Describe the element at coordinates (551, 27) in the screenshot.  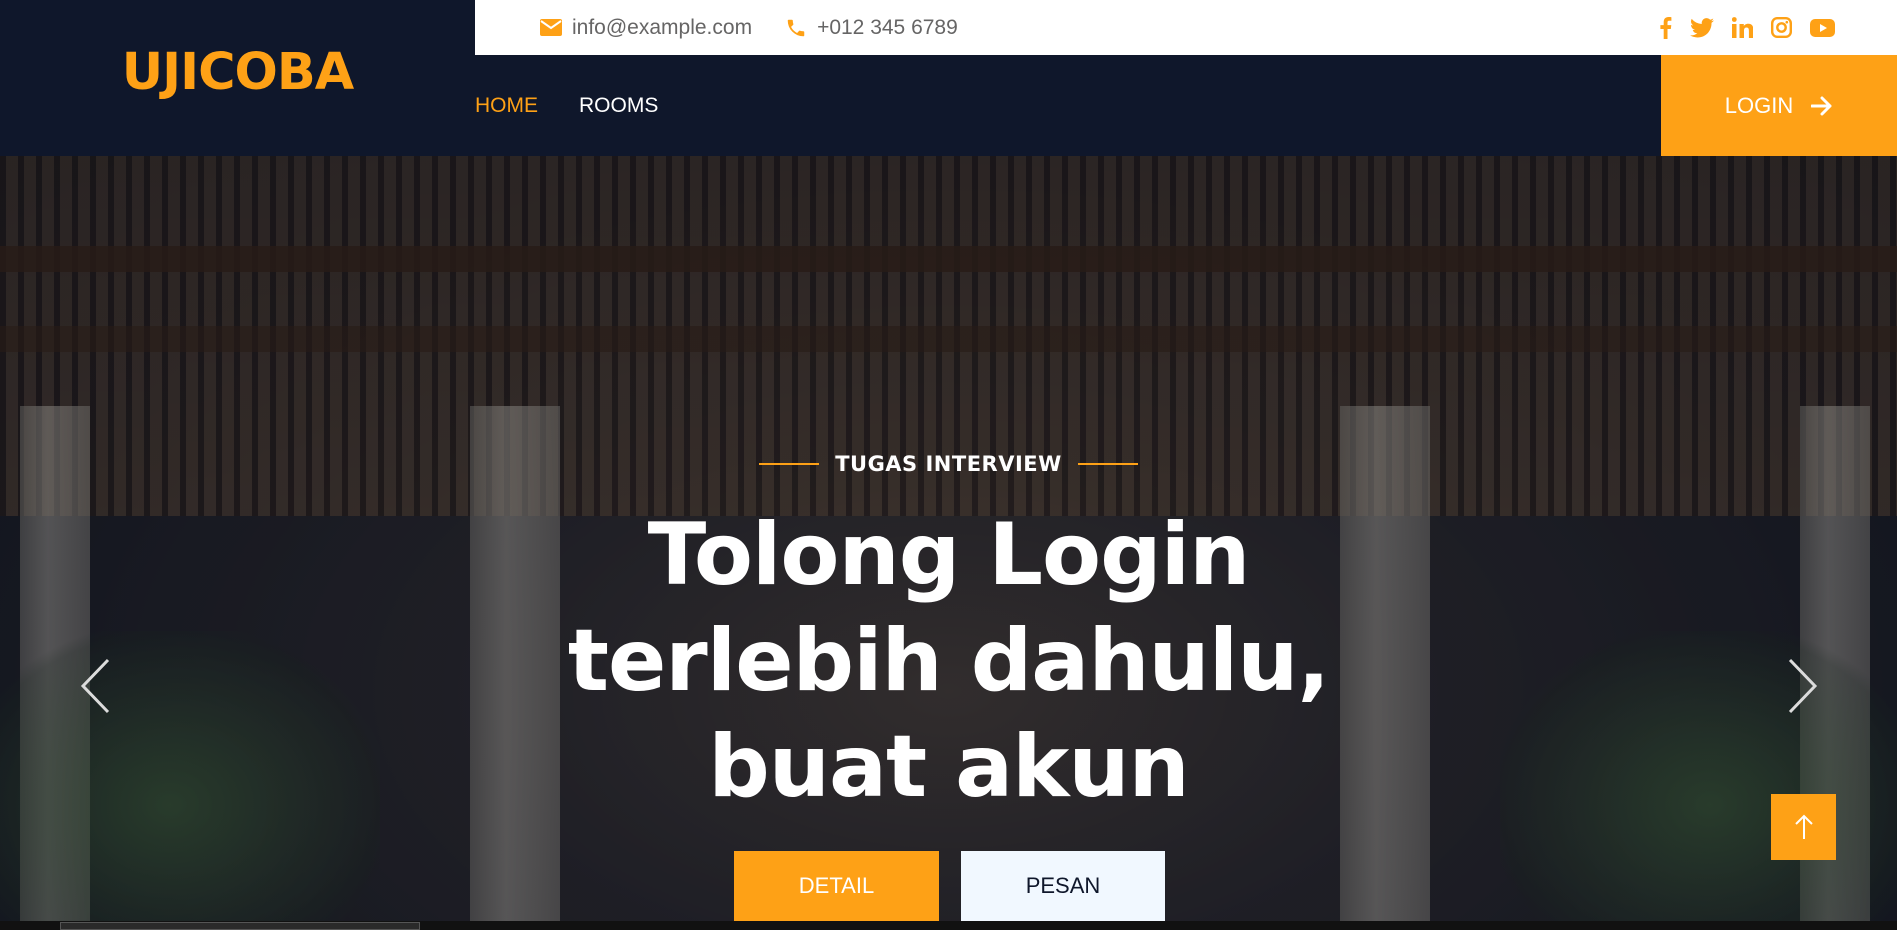
I see `envelope-icon` at that location.